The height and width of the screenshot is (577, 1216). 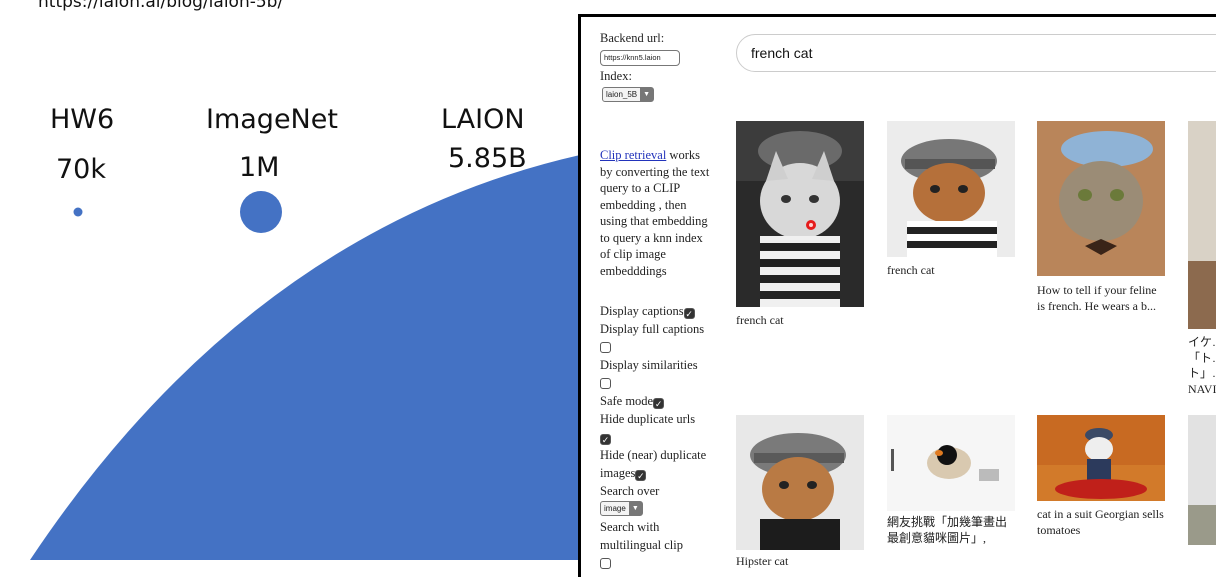 What do you see at coordinates (1101, 198) in the screenshot?
I see `result-image-cat-blue-beret` at bounding box center [1101, 198].